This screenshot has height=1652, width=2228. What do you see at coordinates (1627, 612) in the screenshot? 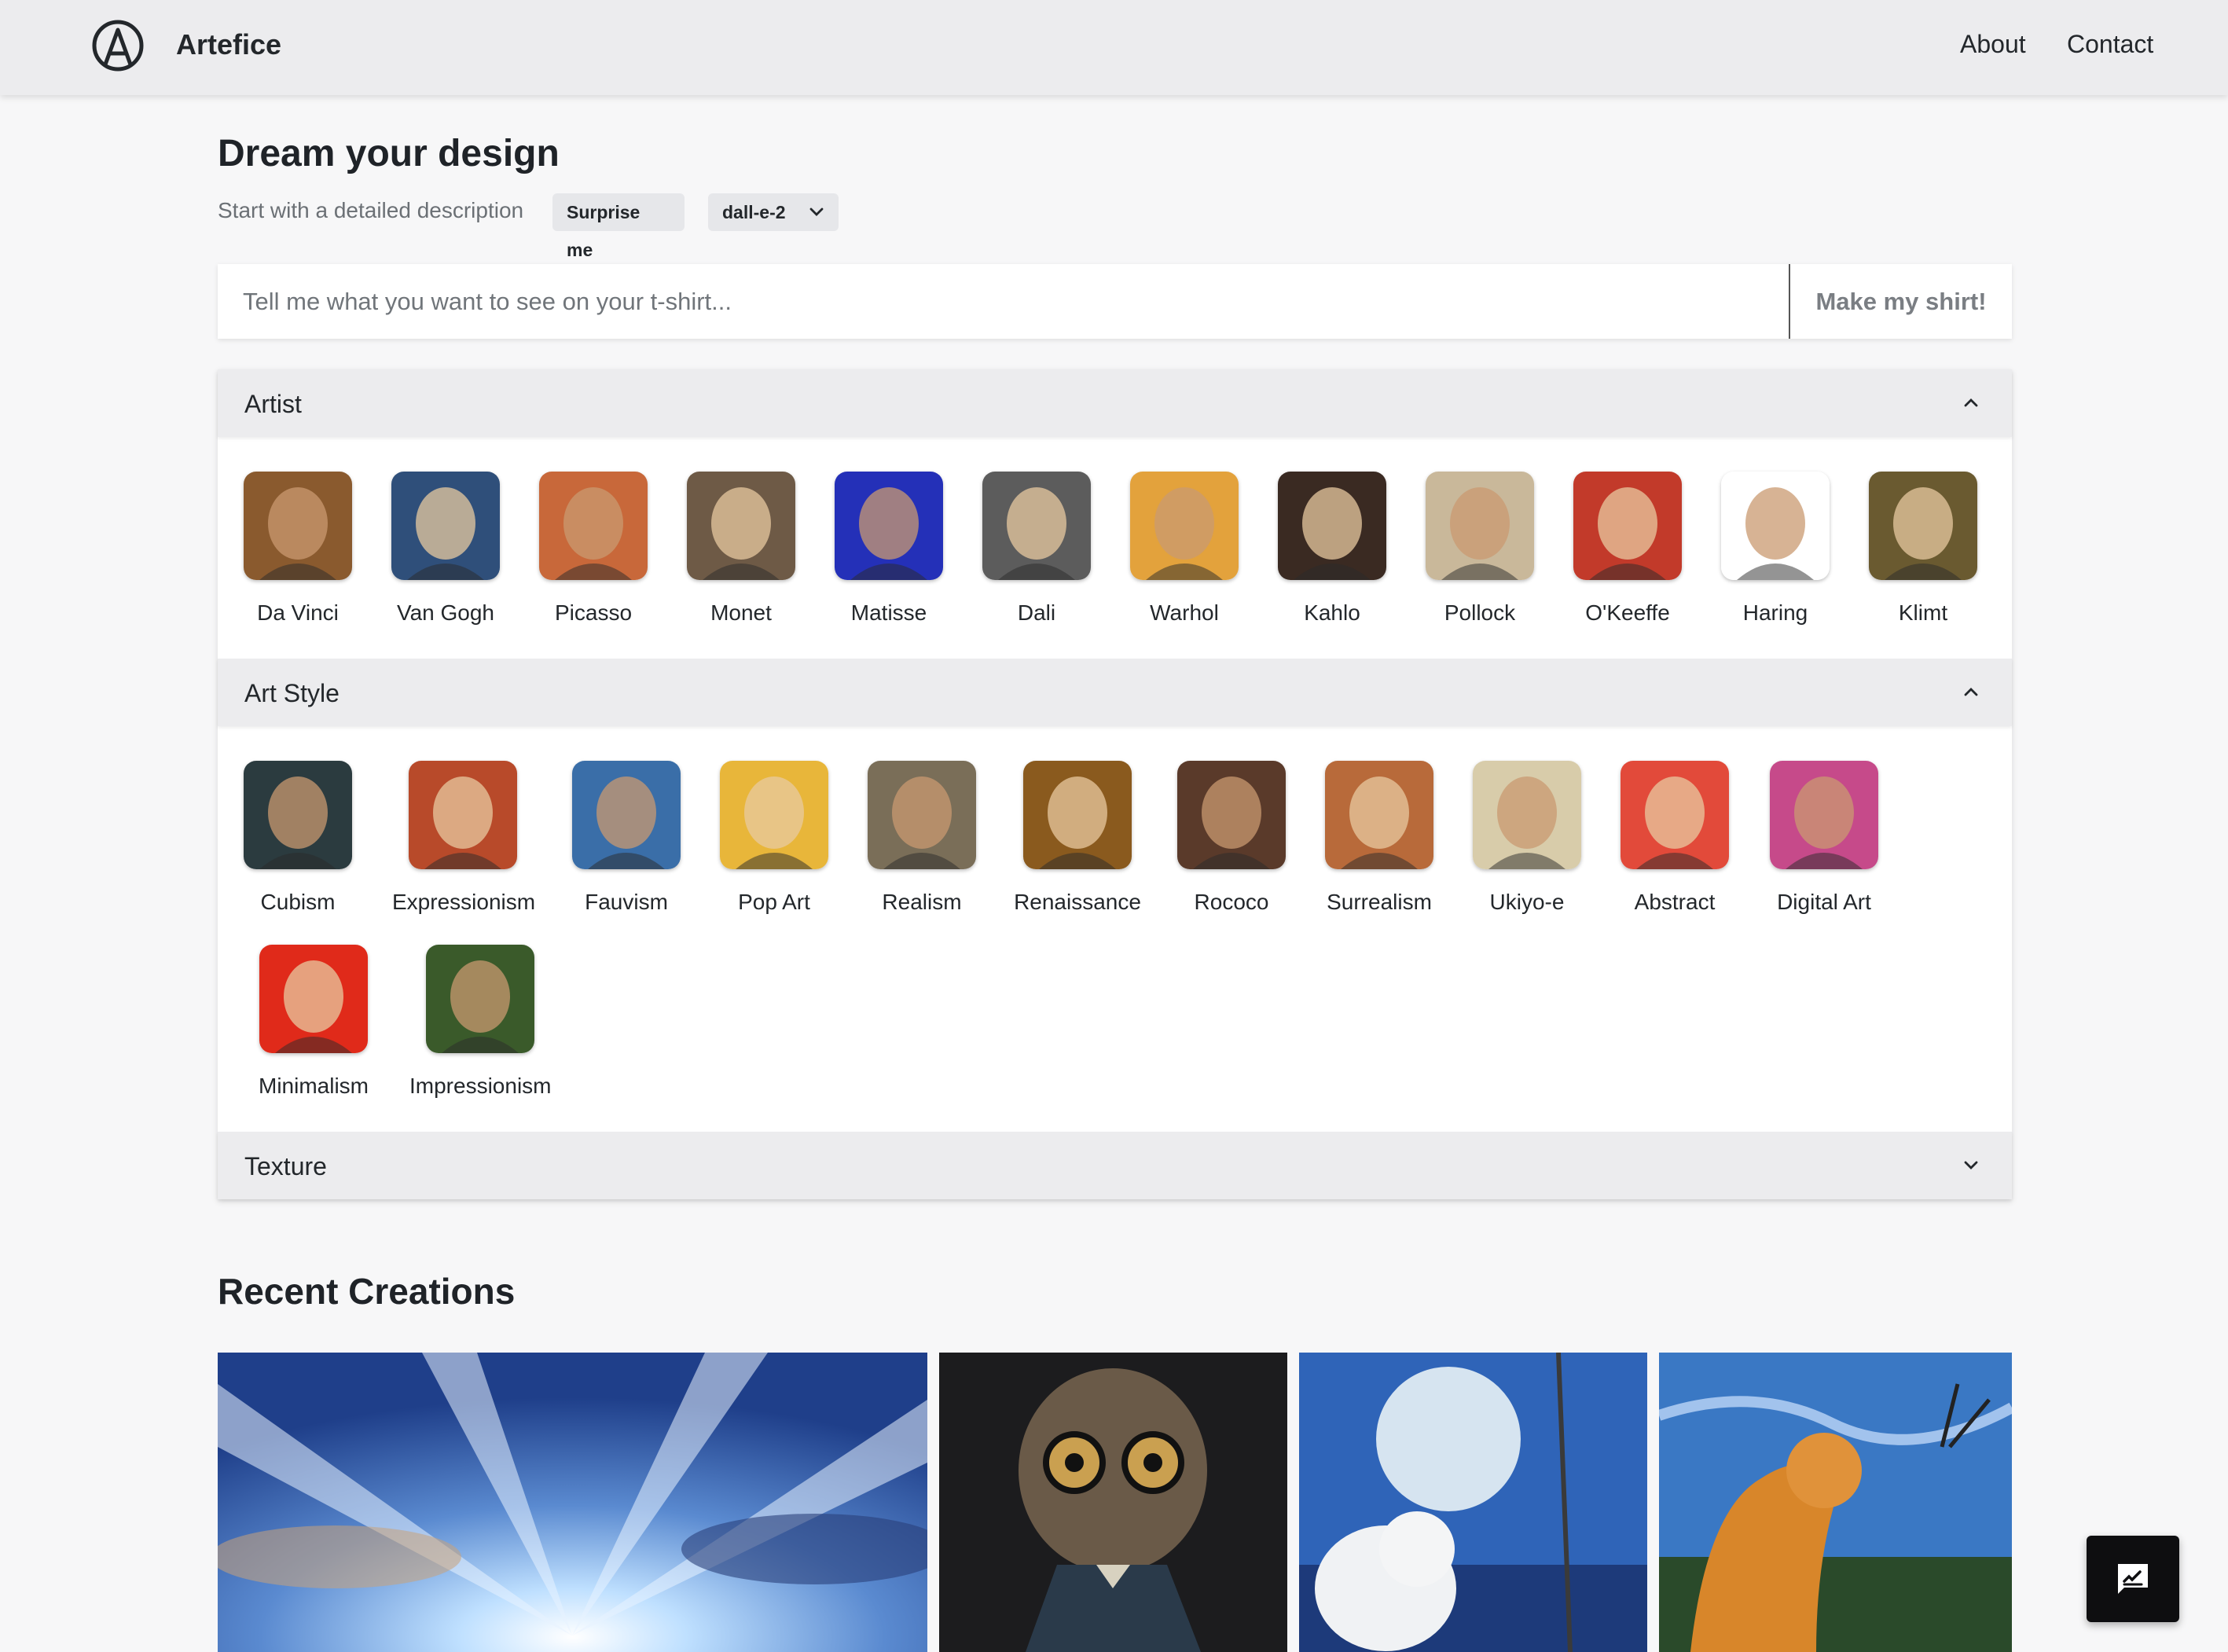
I see `artist-option-label: O'Keeffe` at bounding box center [1627, 612].